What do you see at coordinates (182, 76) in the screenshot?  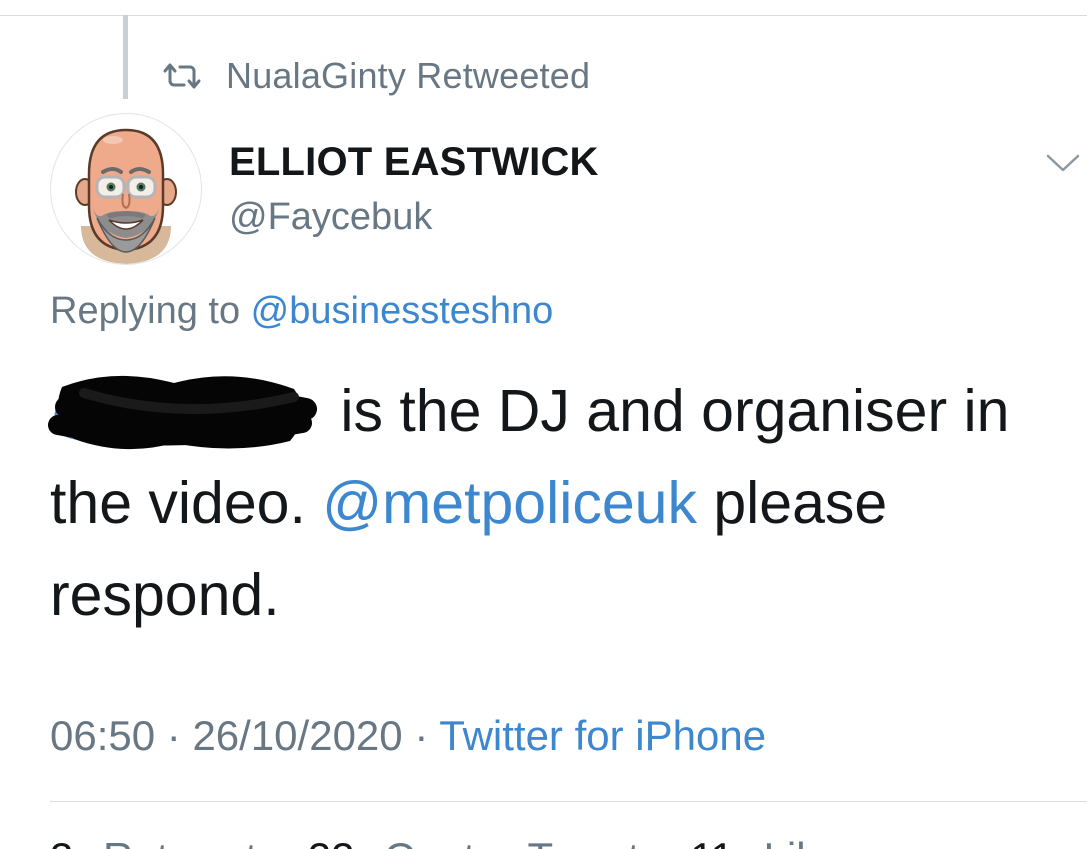 I see `retweet-icon` at bounding box center [182, 76].